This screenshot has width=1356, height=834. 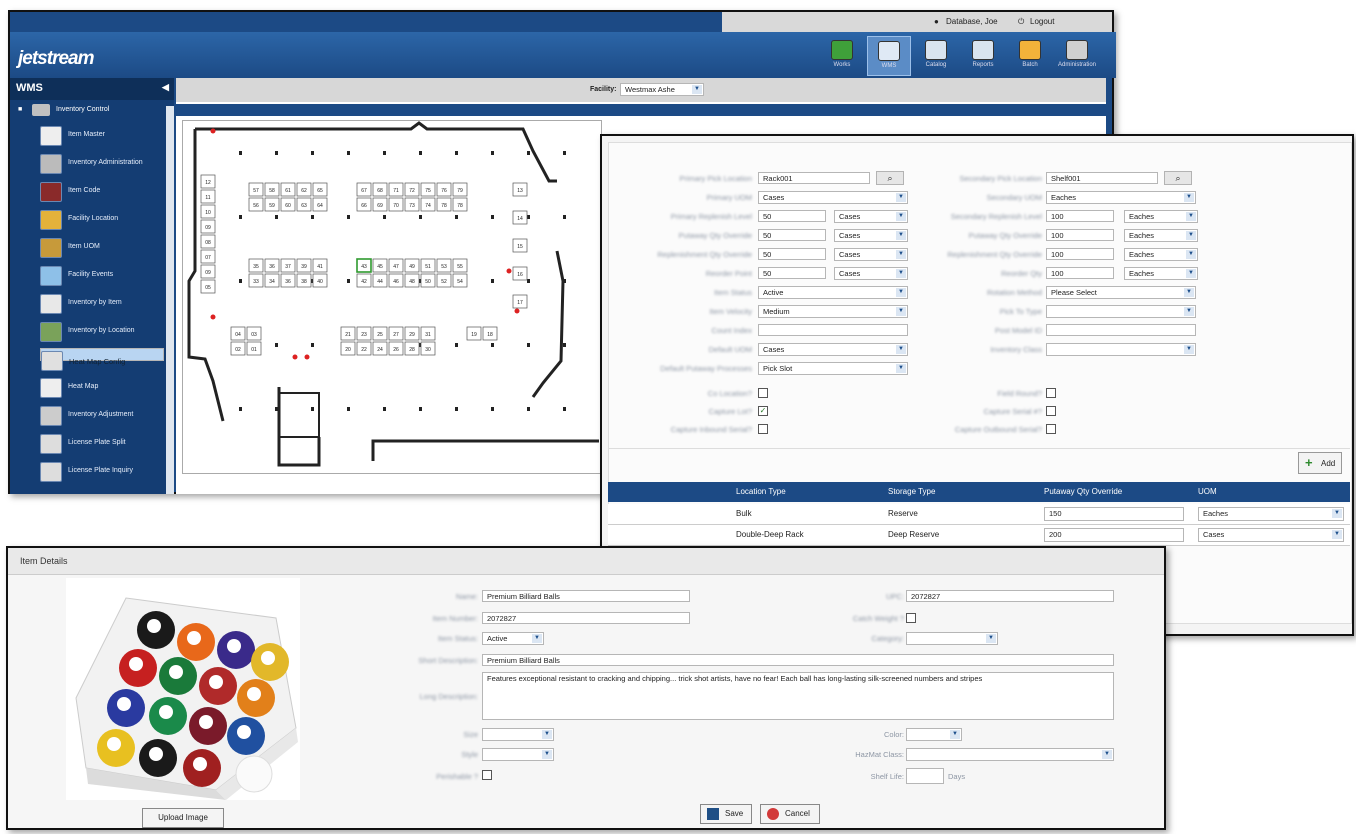 I want to click on perishable-checkbox, so click(x=487, y=775).